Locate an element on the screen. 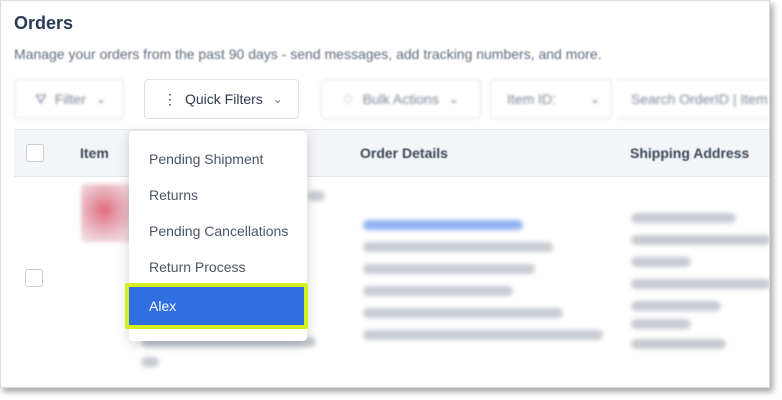 The width and height of the screenshot is (782, 400). quick-filters-button: ⋮ Quick Filters ⌄ is located at coordinates (221, 99).